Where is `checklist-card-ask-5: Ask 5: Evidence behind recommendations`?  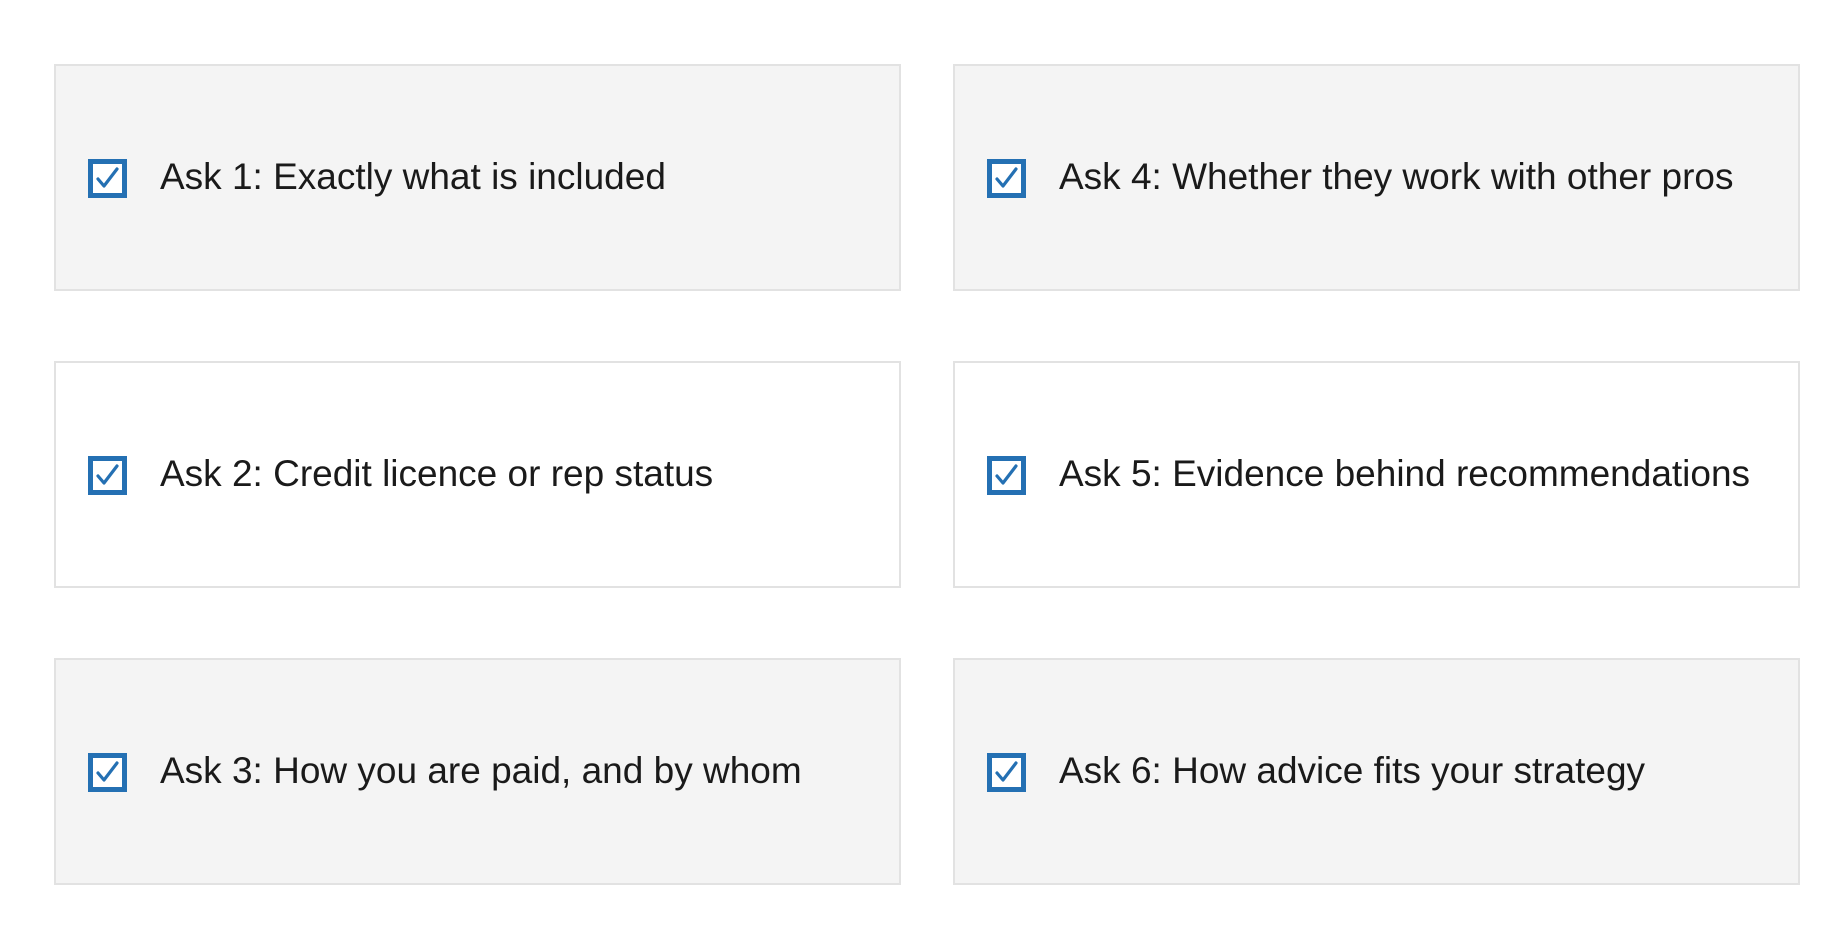 checklist-card-ask-5: Ask 5: Evidence behind recommendations is located at coordinates (1376, 474).